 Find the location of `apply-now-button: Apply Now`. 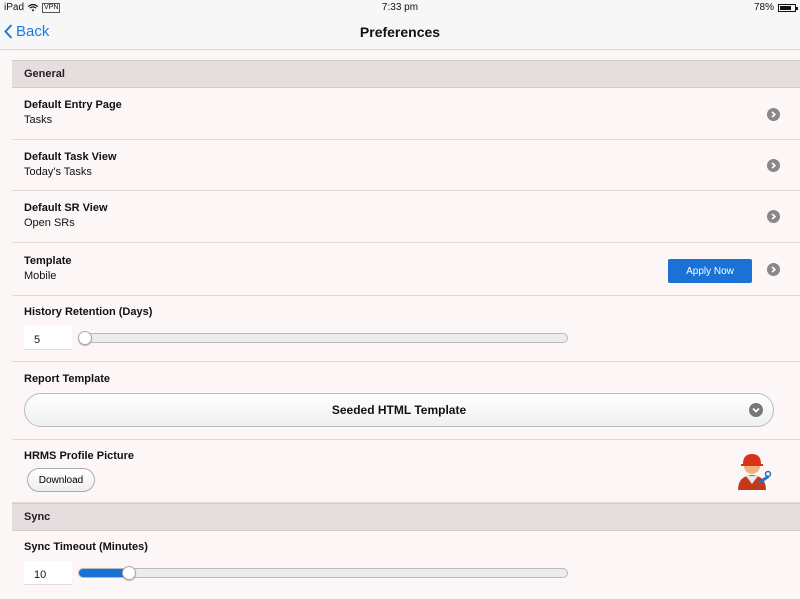

apply-now-button: Apply Now is located at coordinates (710, 271).